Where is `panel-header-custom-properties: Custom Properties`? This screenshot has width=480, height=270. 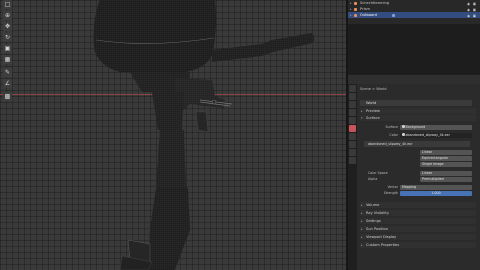
panel-header-custom-properties: Custom Properties is located at coordinates (418, 245).